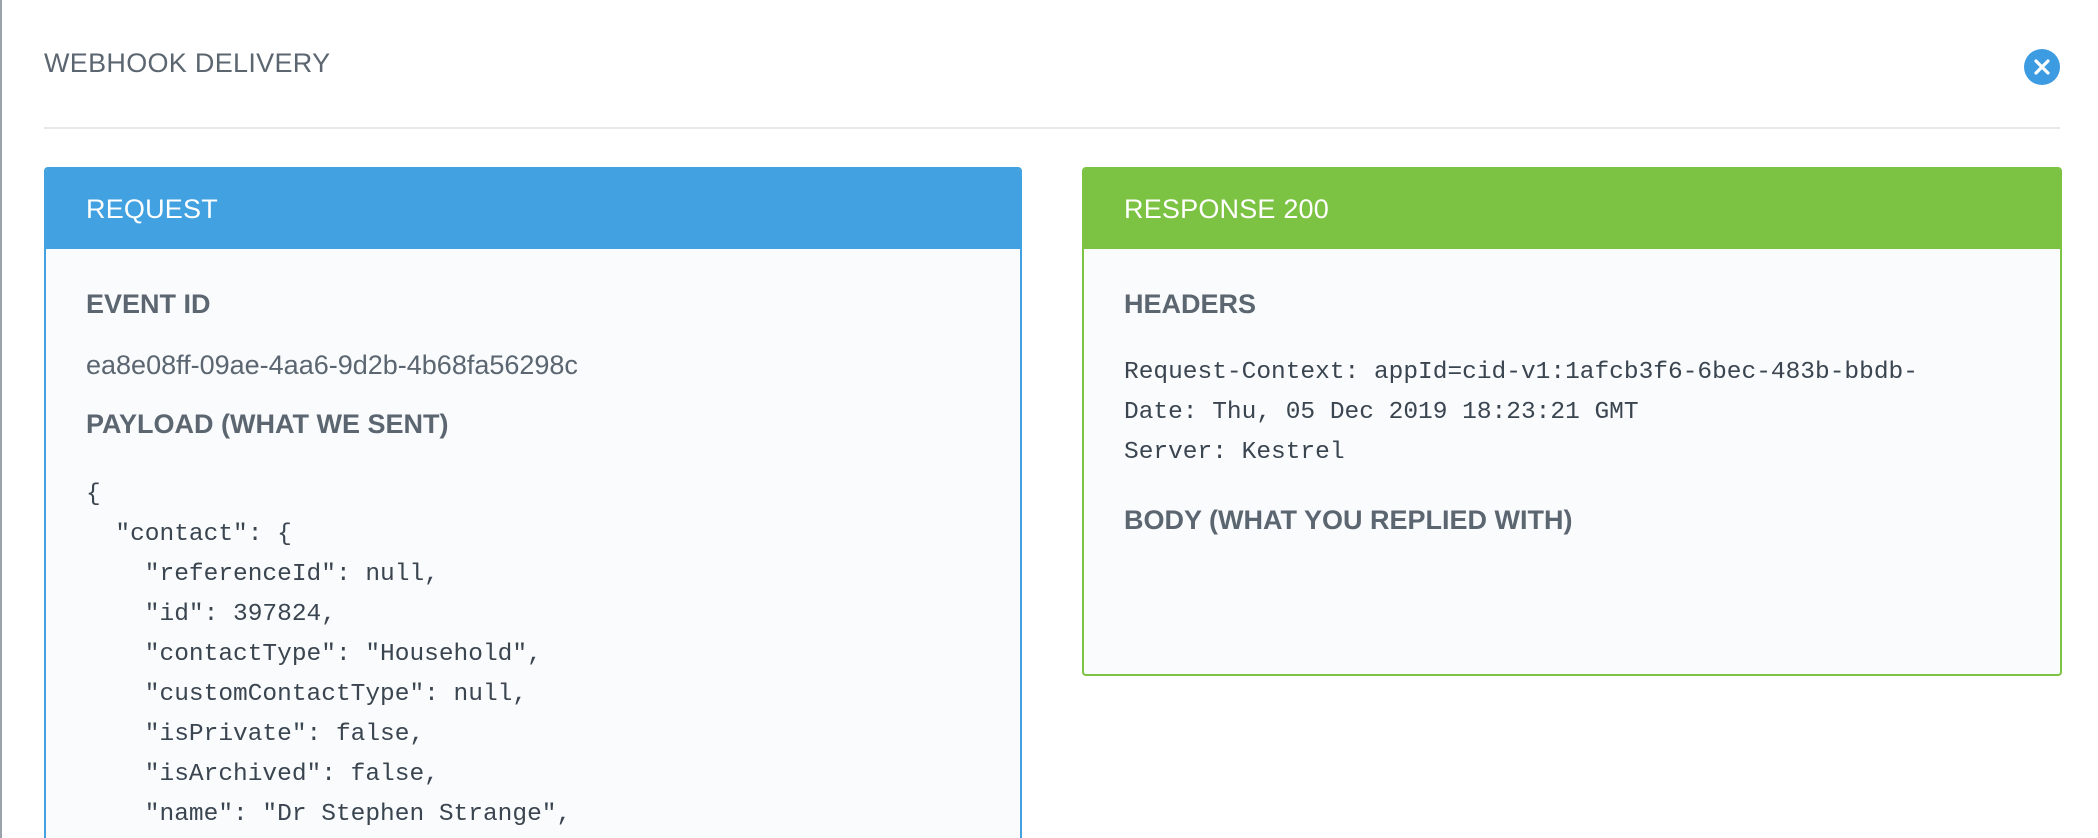 The image size is (2098, 838). What do you see at coordinates (255, 734) in the screenshot?
I see `code-line: "isPrivate": false,` at bounding box center [255, 734].